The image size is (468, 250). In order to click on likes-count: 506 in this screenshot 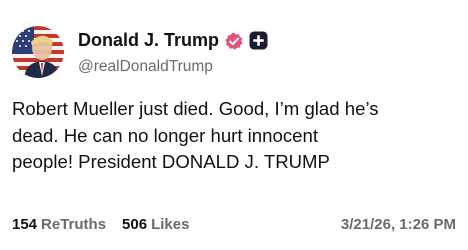, I will do `click(135, 224)`.